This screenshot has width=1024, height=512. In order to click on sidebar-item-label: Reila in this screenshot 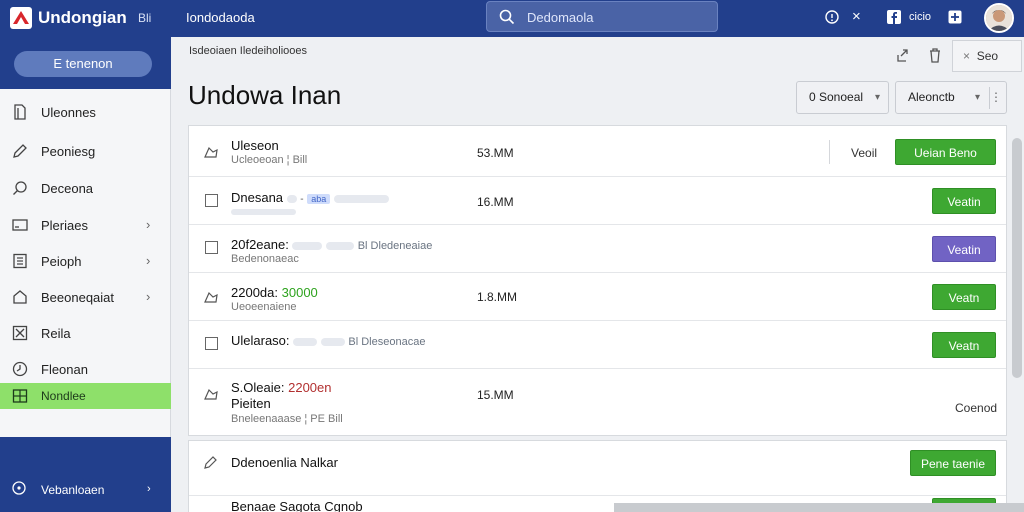, I will do `click(56, 333)`.